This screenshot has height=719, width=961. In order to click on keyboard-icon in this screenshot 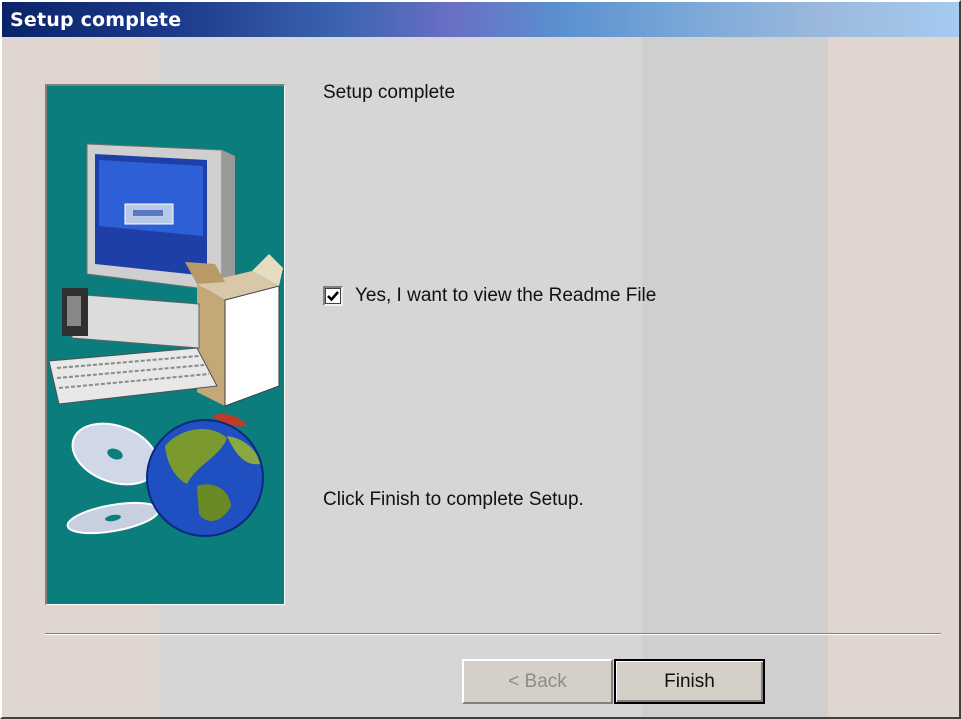, I will do `click(133, 346)`.